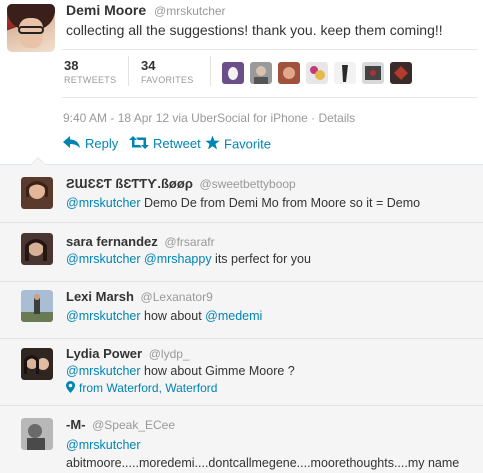 This screenshot has height=473, width=483. I want to click on retweets-count: 38, so click(71, 65).